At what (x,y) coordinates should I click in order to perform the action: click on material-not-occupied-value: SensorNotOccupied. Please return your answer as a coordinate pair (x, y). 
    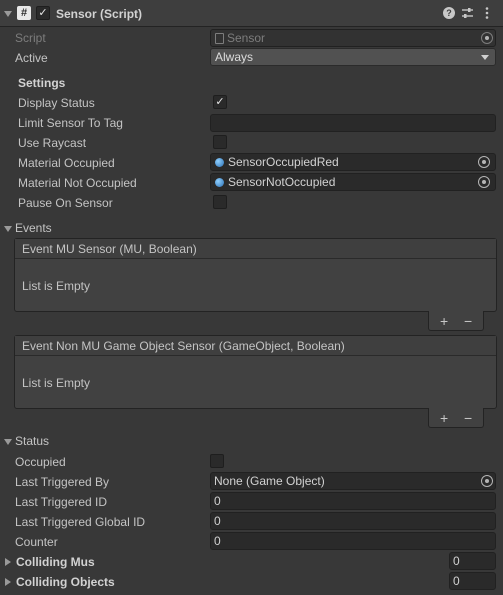
    Looking at the image, I should click on (282, 182).